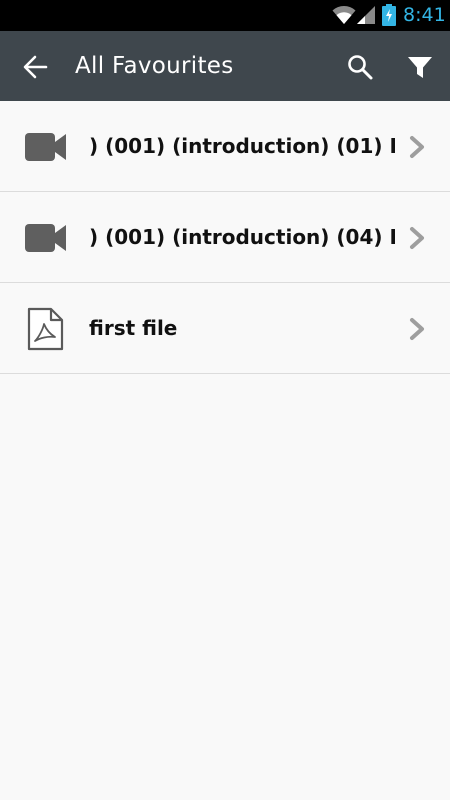 The height and width of the screenshot is (800, 450). Describe the element at coordinates (389, 15) in the screenshot. I see `battery-charging-icon` at that location.